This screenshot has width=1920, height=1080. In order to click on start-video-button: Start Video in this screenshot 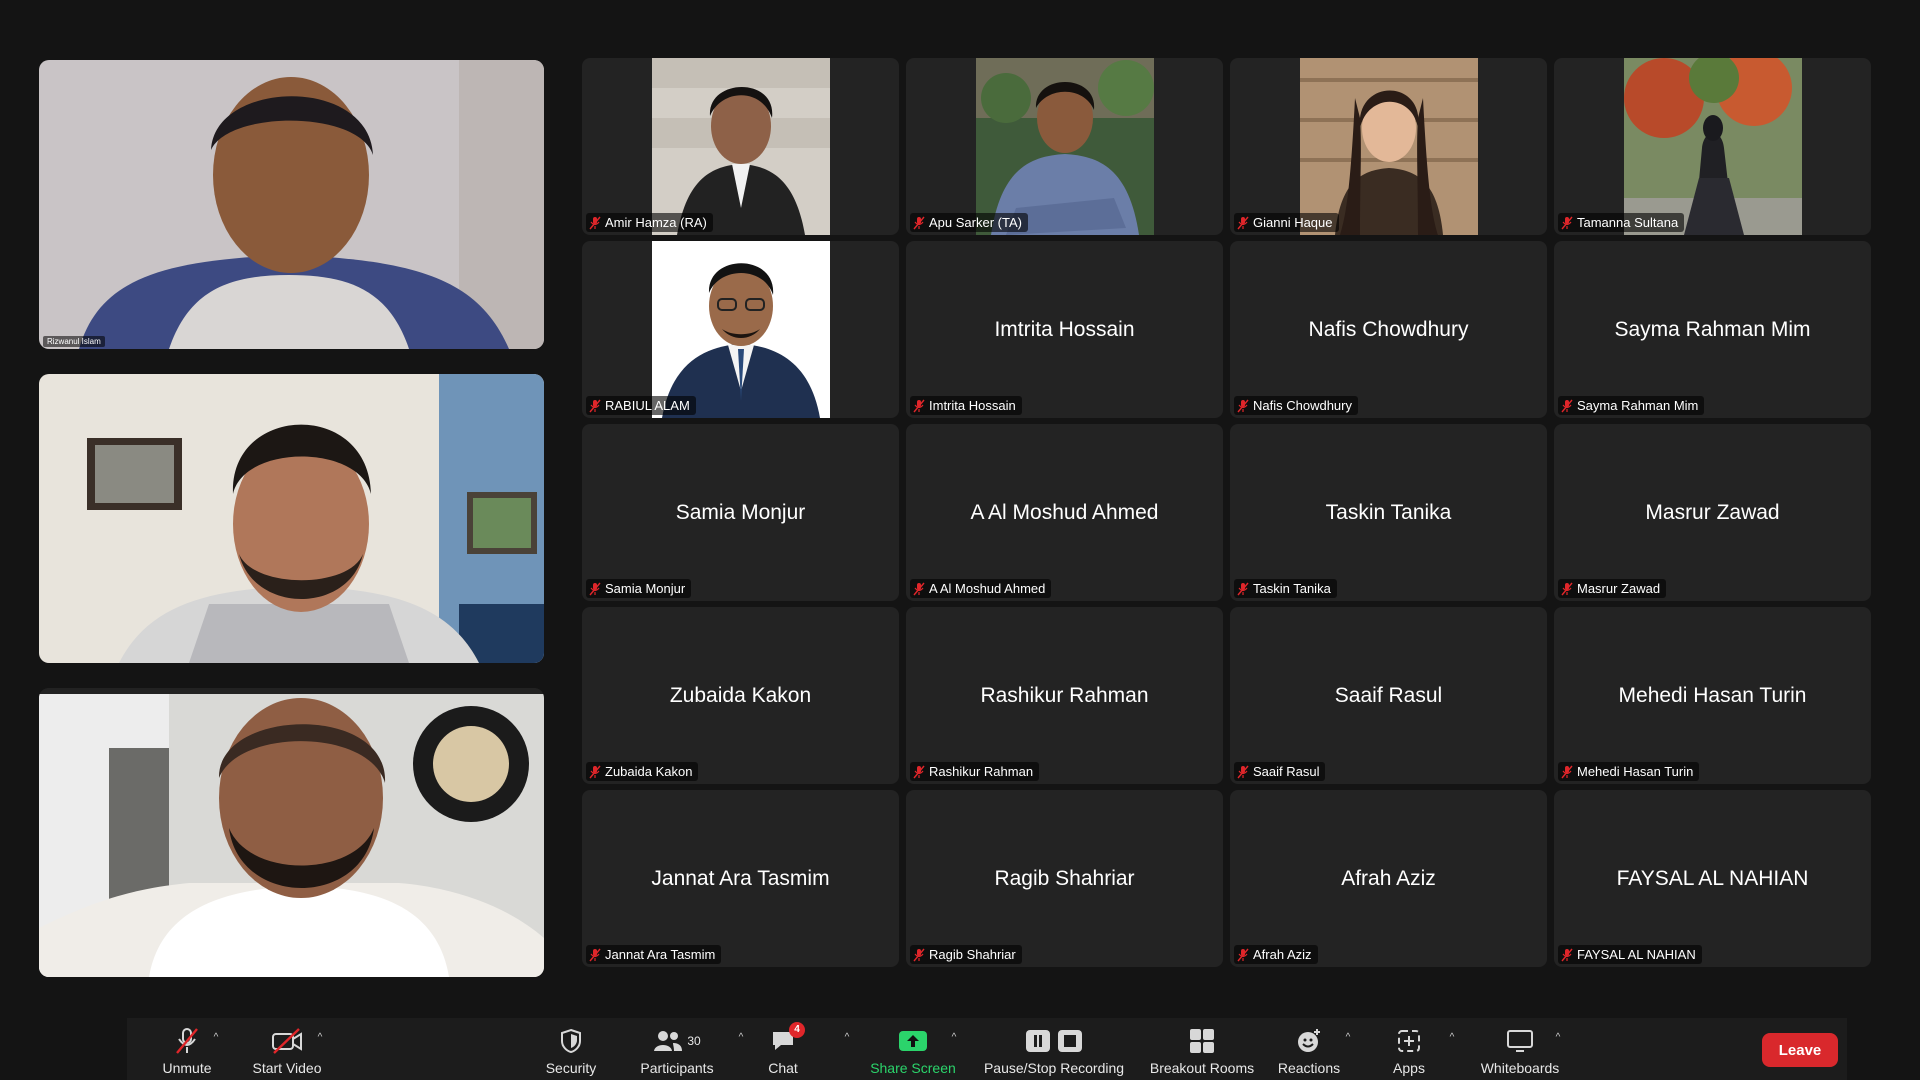, I will do `click(287, 1049)`.